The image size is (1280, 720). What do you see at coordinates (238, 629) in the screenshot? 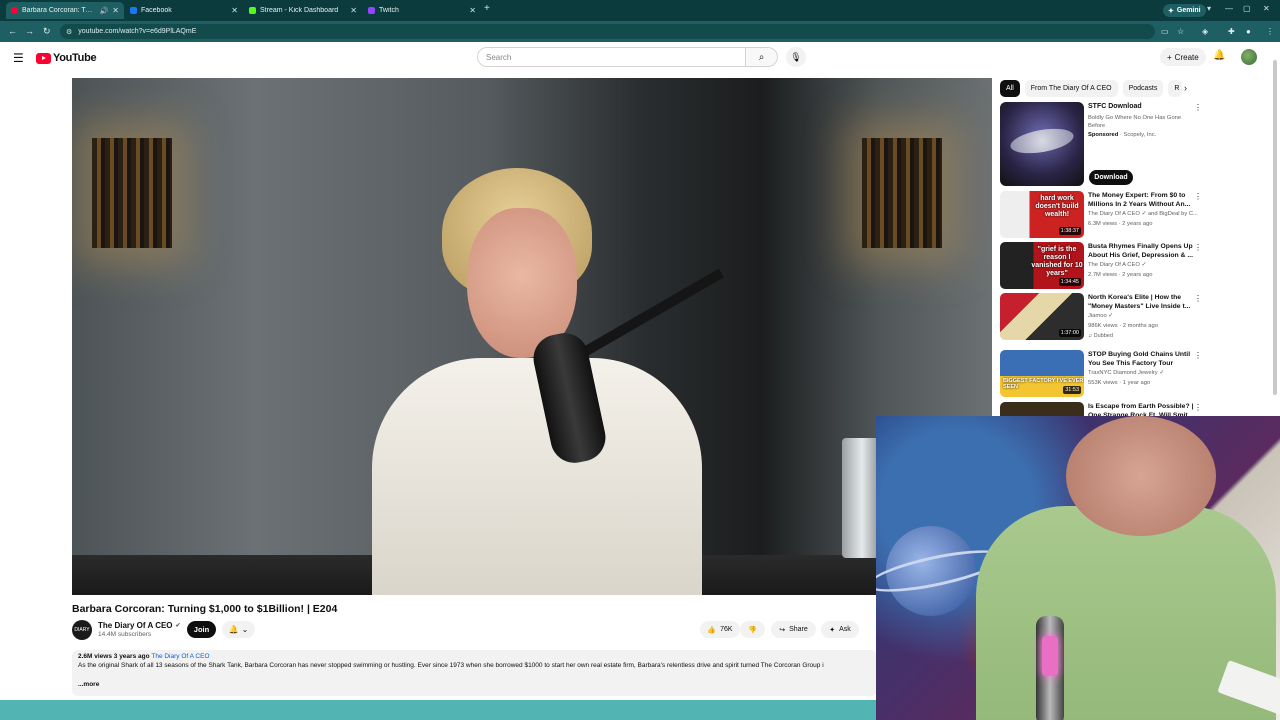
I see `subscribed-notifications-button: 🔔 ⌄` at bounding box center [238, 629].